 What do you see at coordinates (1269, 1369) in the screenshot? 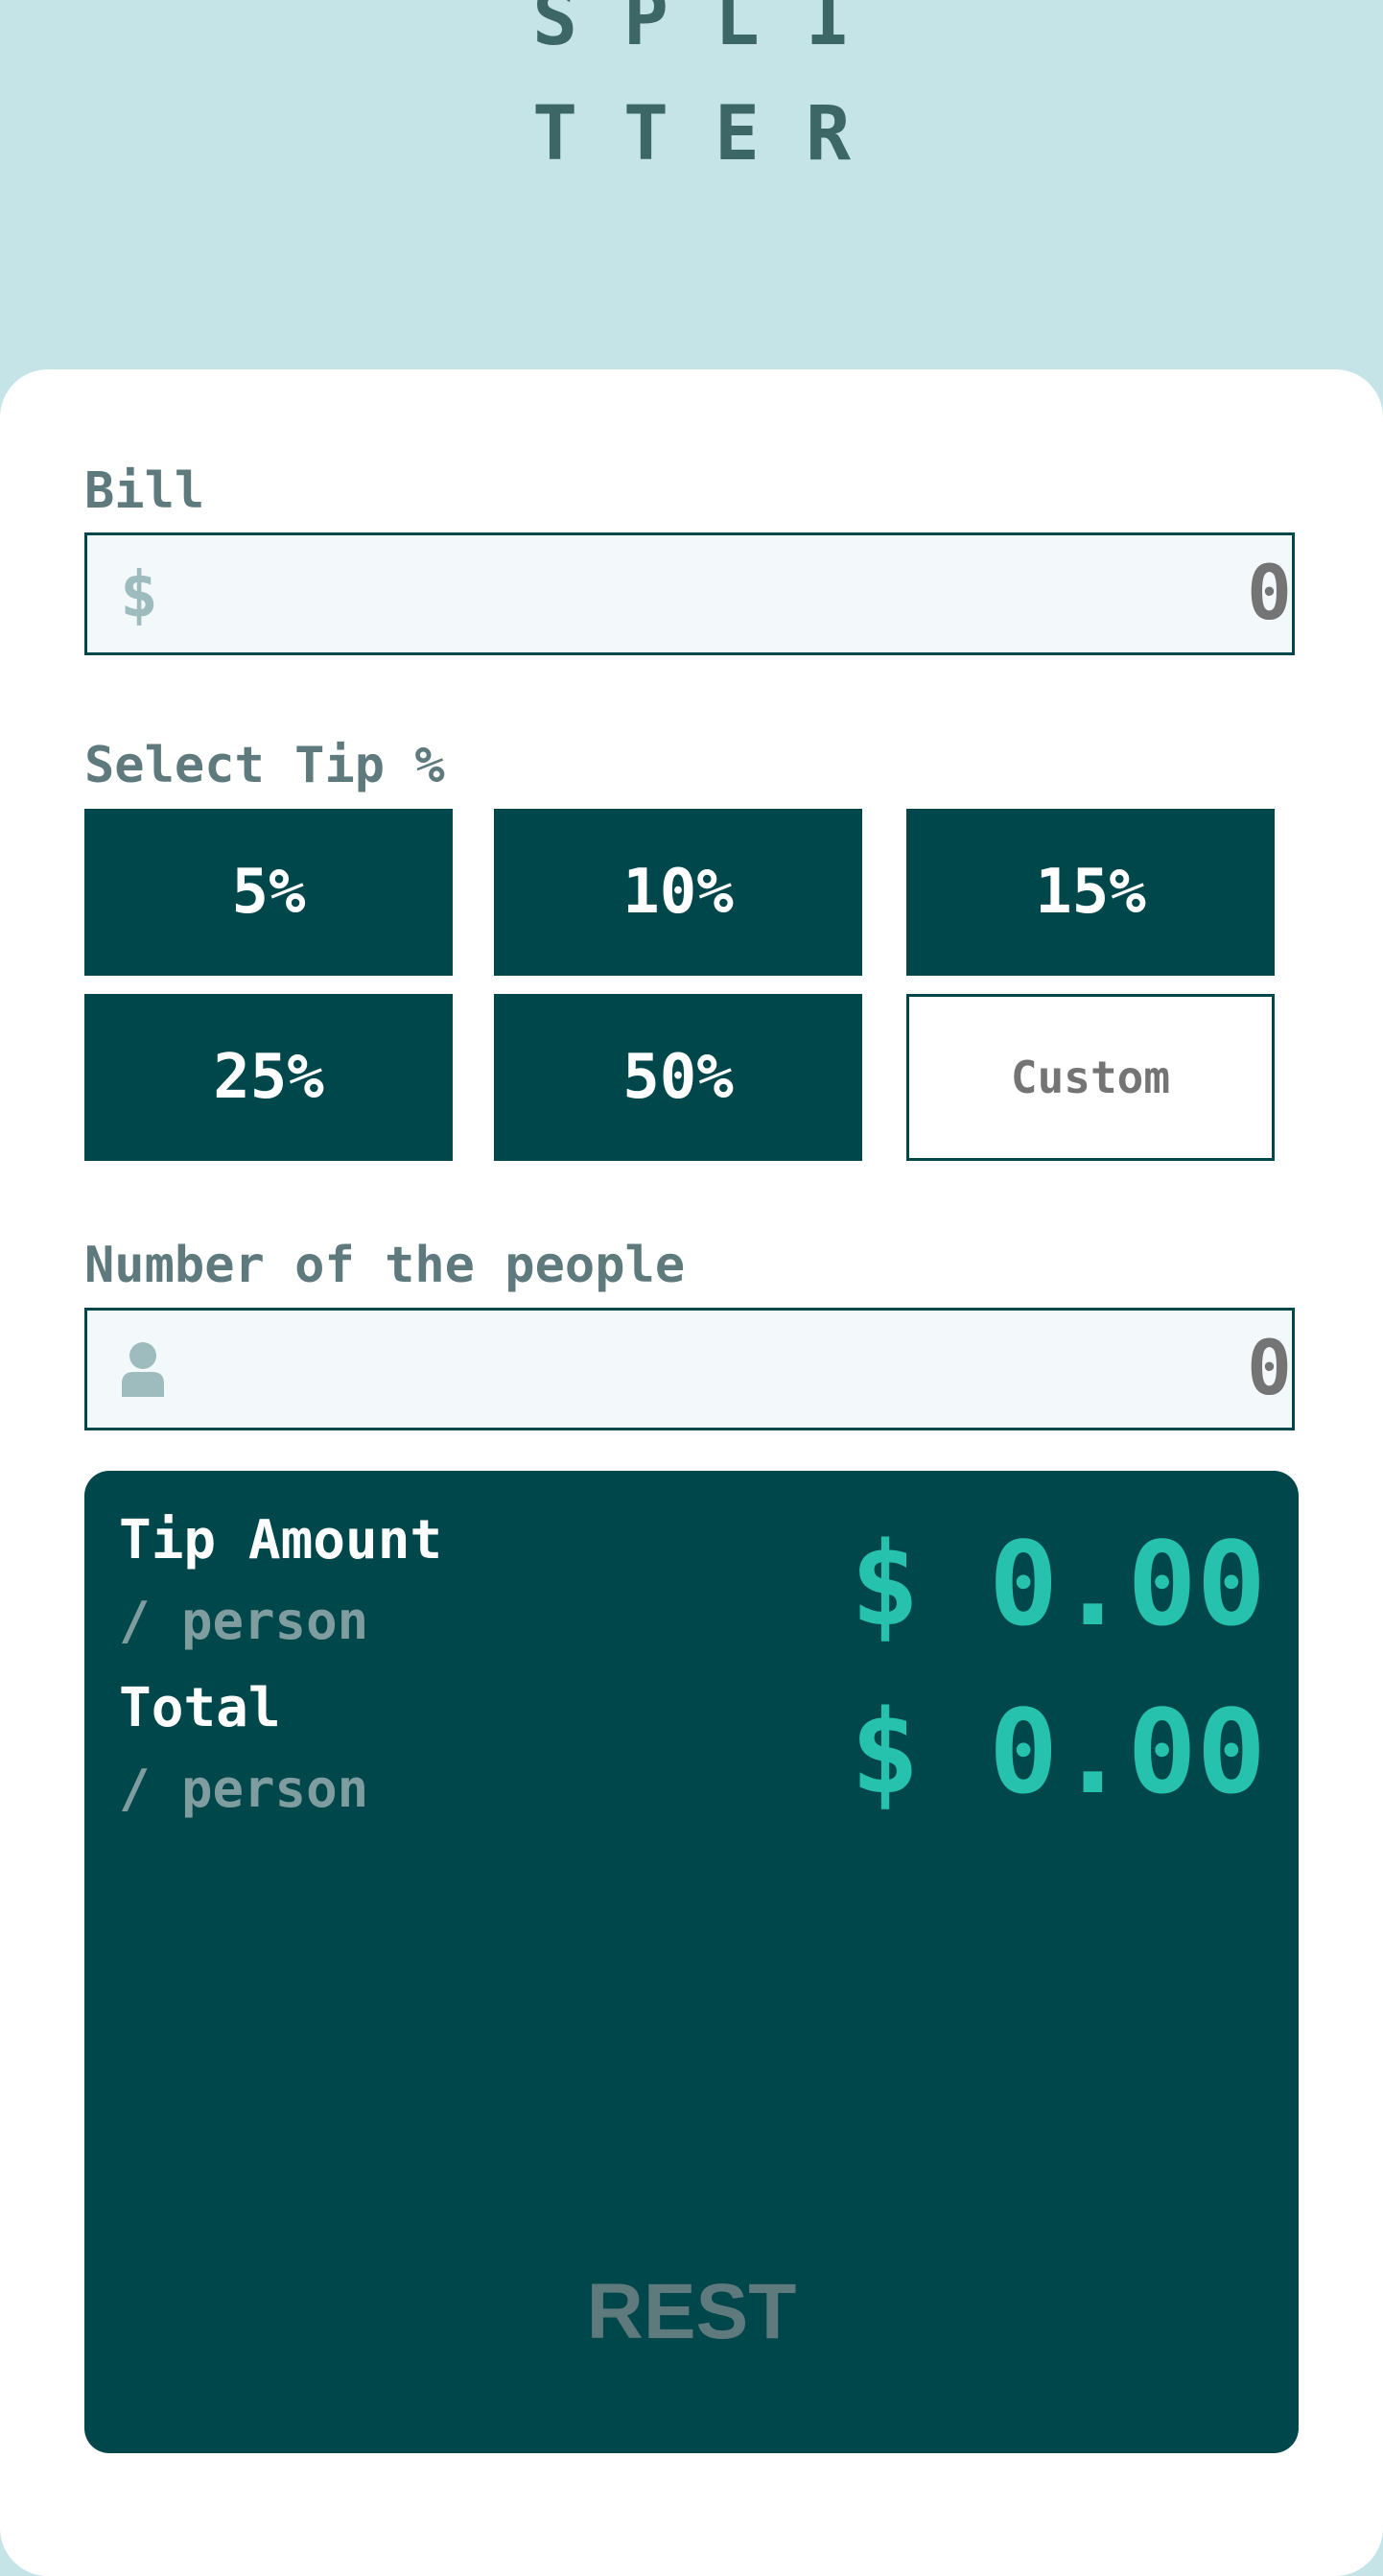
I see `people-value: 0` at bounding box center [1269, 1369].